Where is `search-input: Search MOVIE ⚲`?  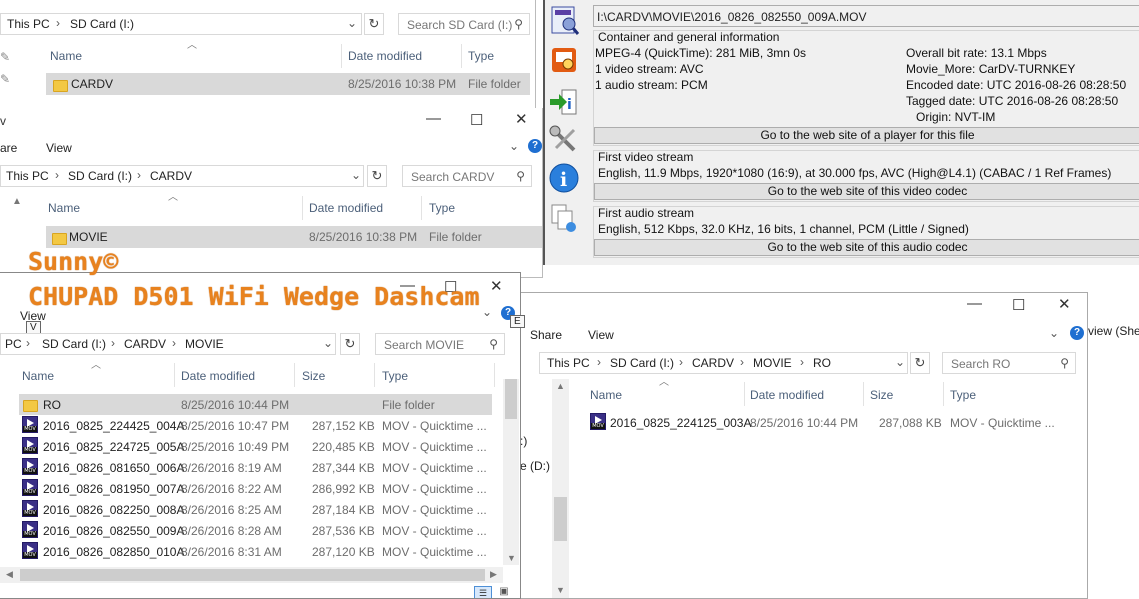 search-input: Search MOVIE ⚲ is located at coordinates (440, 344).